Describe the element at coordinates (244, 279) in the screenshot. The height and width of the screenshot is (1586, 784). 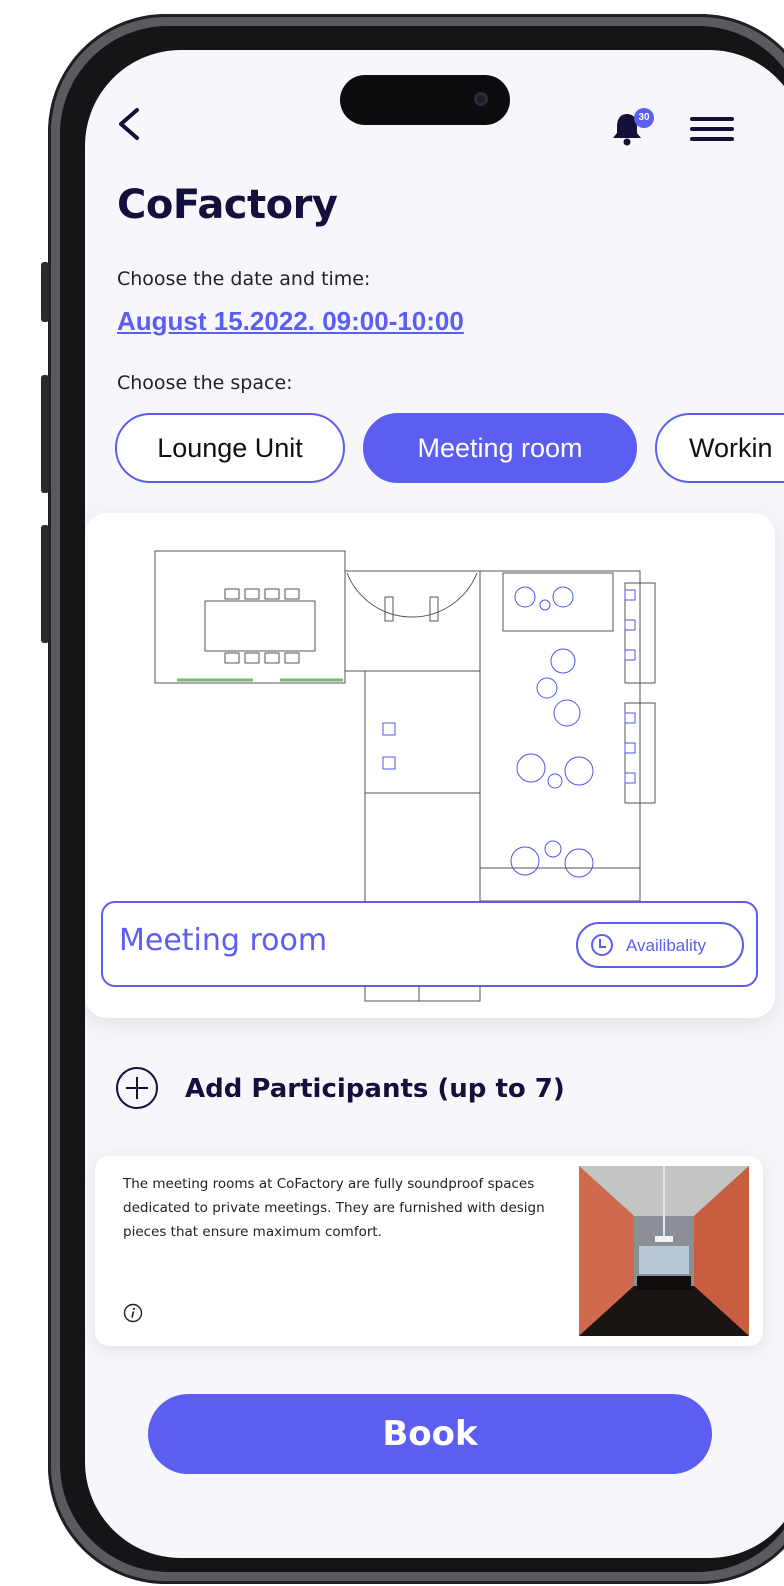
I see `date-label: Choose the date and time:` at that location.